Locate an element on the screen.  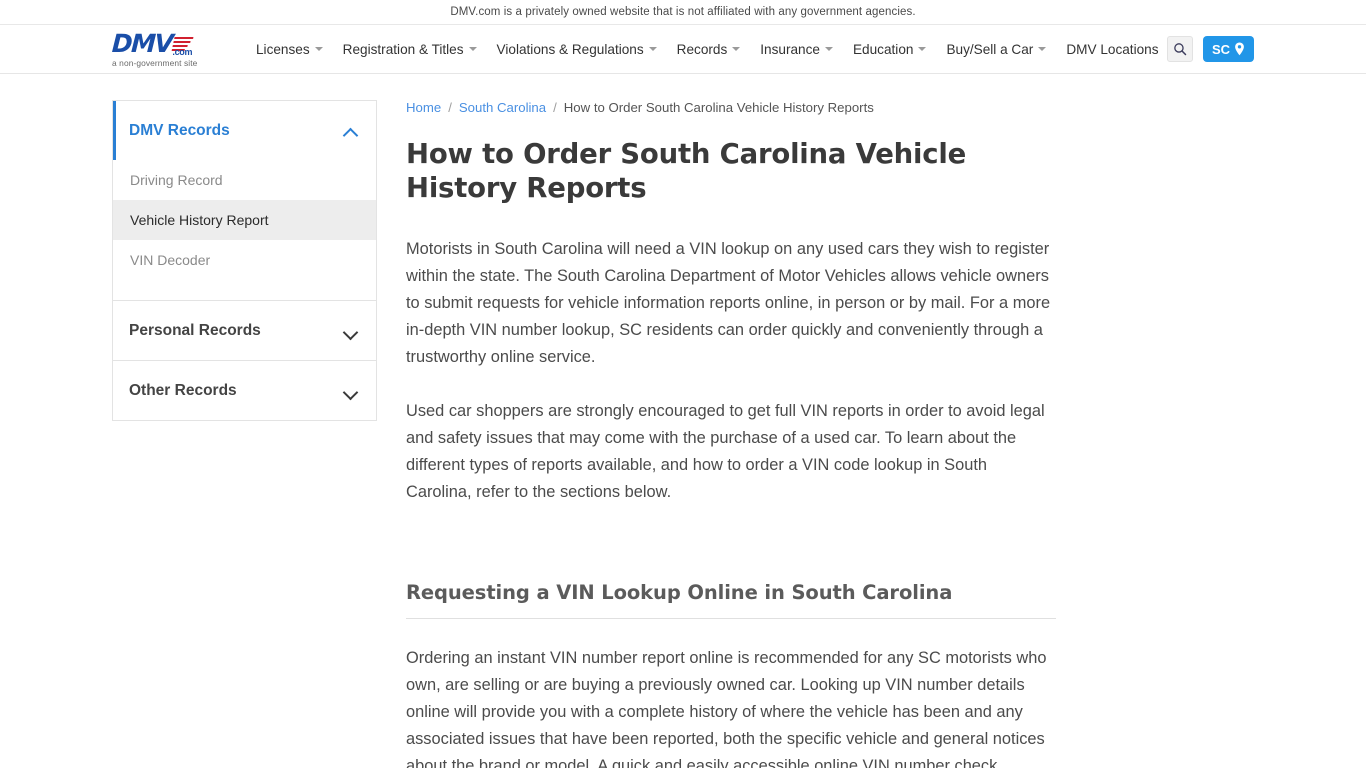
header-actions: SC is located at coordinates (1210, 49).